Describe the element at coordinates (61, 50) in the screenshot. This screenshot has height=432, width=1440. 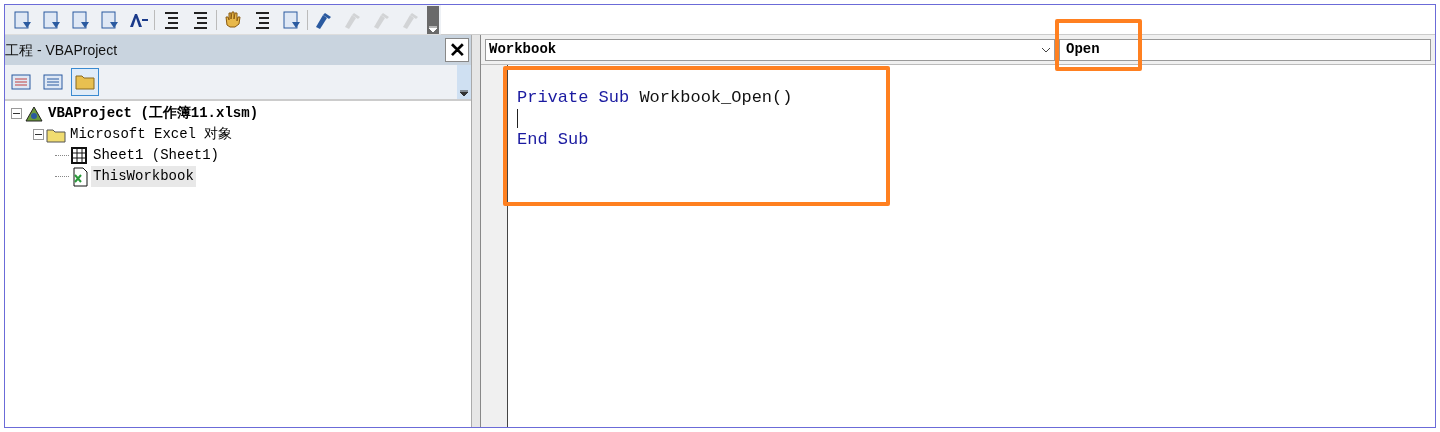
I see `panel-title: 工程 - VBAProject` at that location.